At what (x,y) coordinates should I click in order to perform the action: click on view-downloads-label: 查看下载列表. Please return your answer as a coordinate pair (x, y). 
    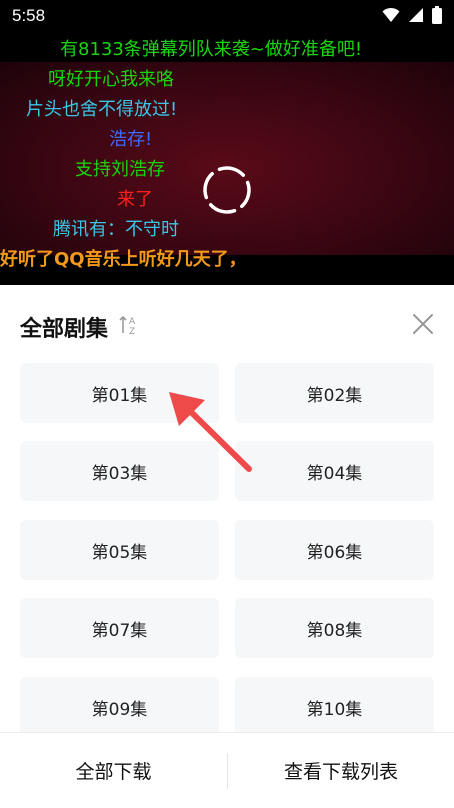
    Looking at the image, I should click on (340, 772).